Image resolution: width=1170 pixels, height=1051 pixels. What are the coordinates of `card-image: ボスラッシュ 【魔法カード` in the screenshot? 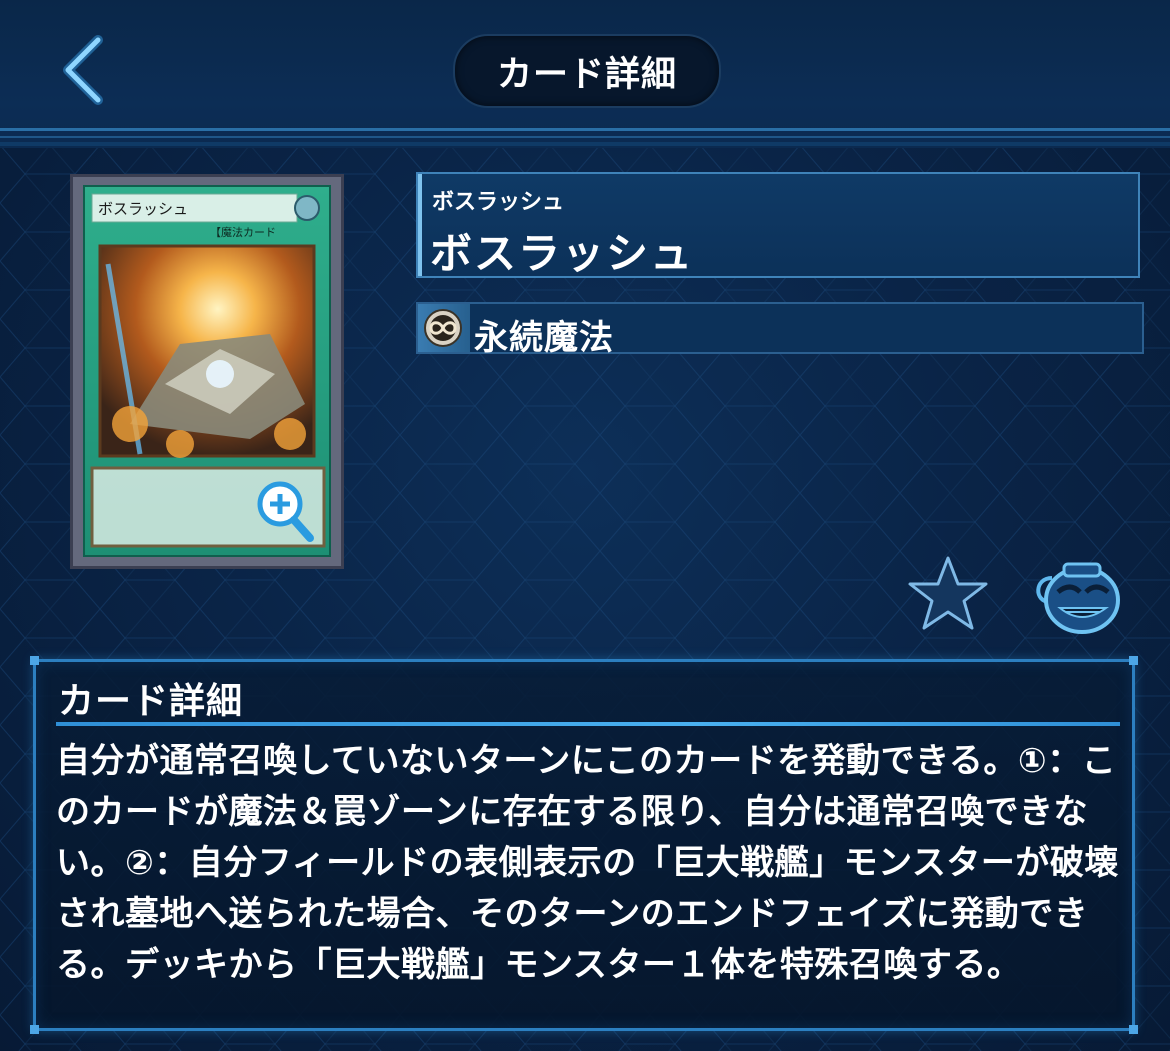 It's located at (207, 371).